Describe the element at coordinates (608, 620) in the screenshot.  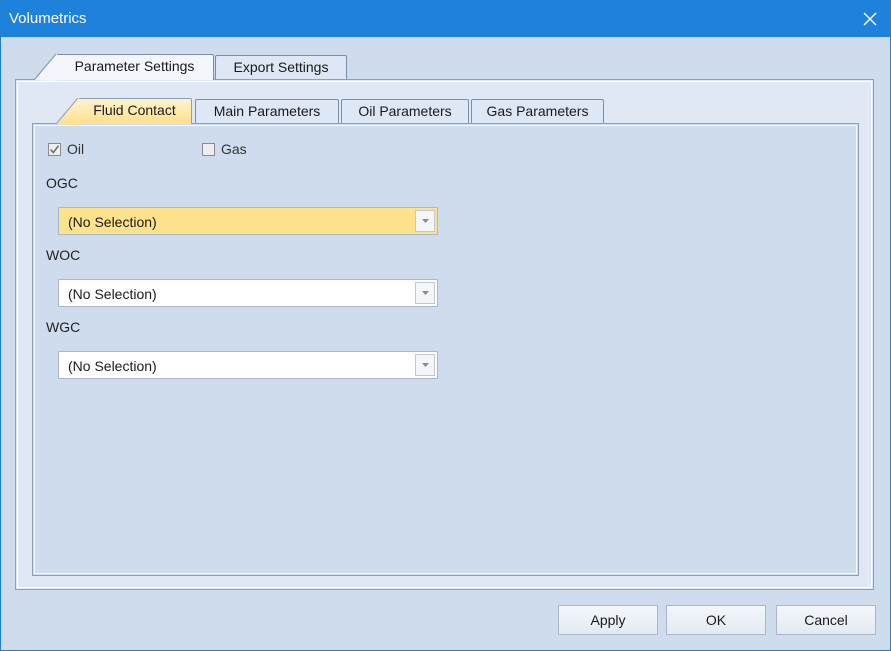
I see `apply-button: Apply` at that location.